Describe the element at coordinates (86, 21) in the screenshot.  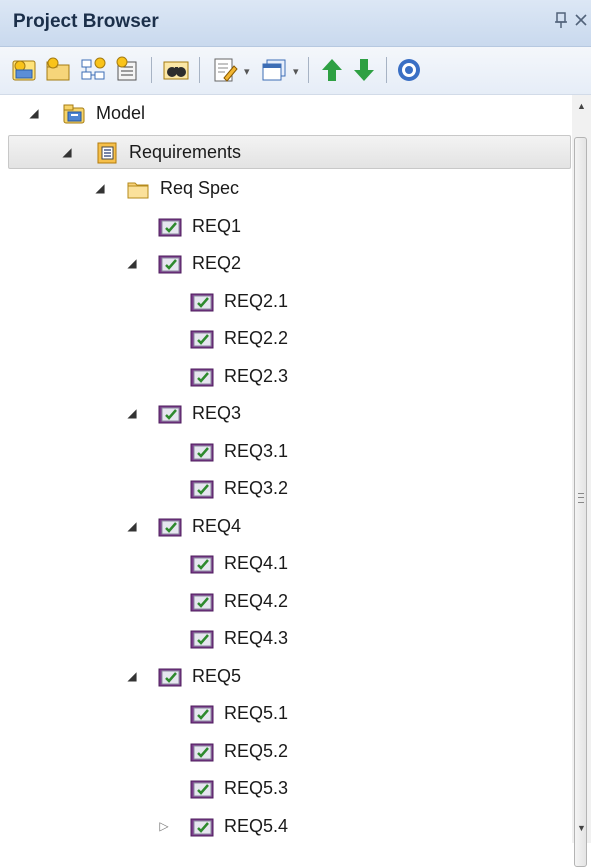
I see `window-title: Project Browser` at that location.